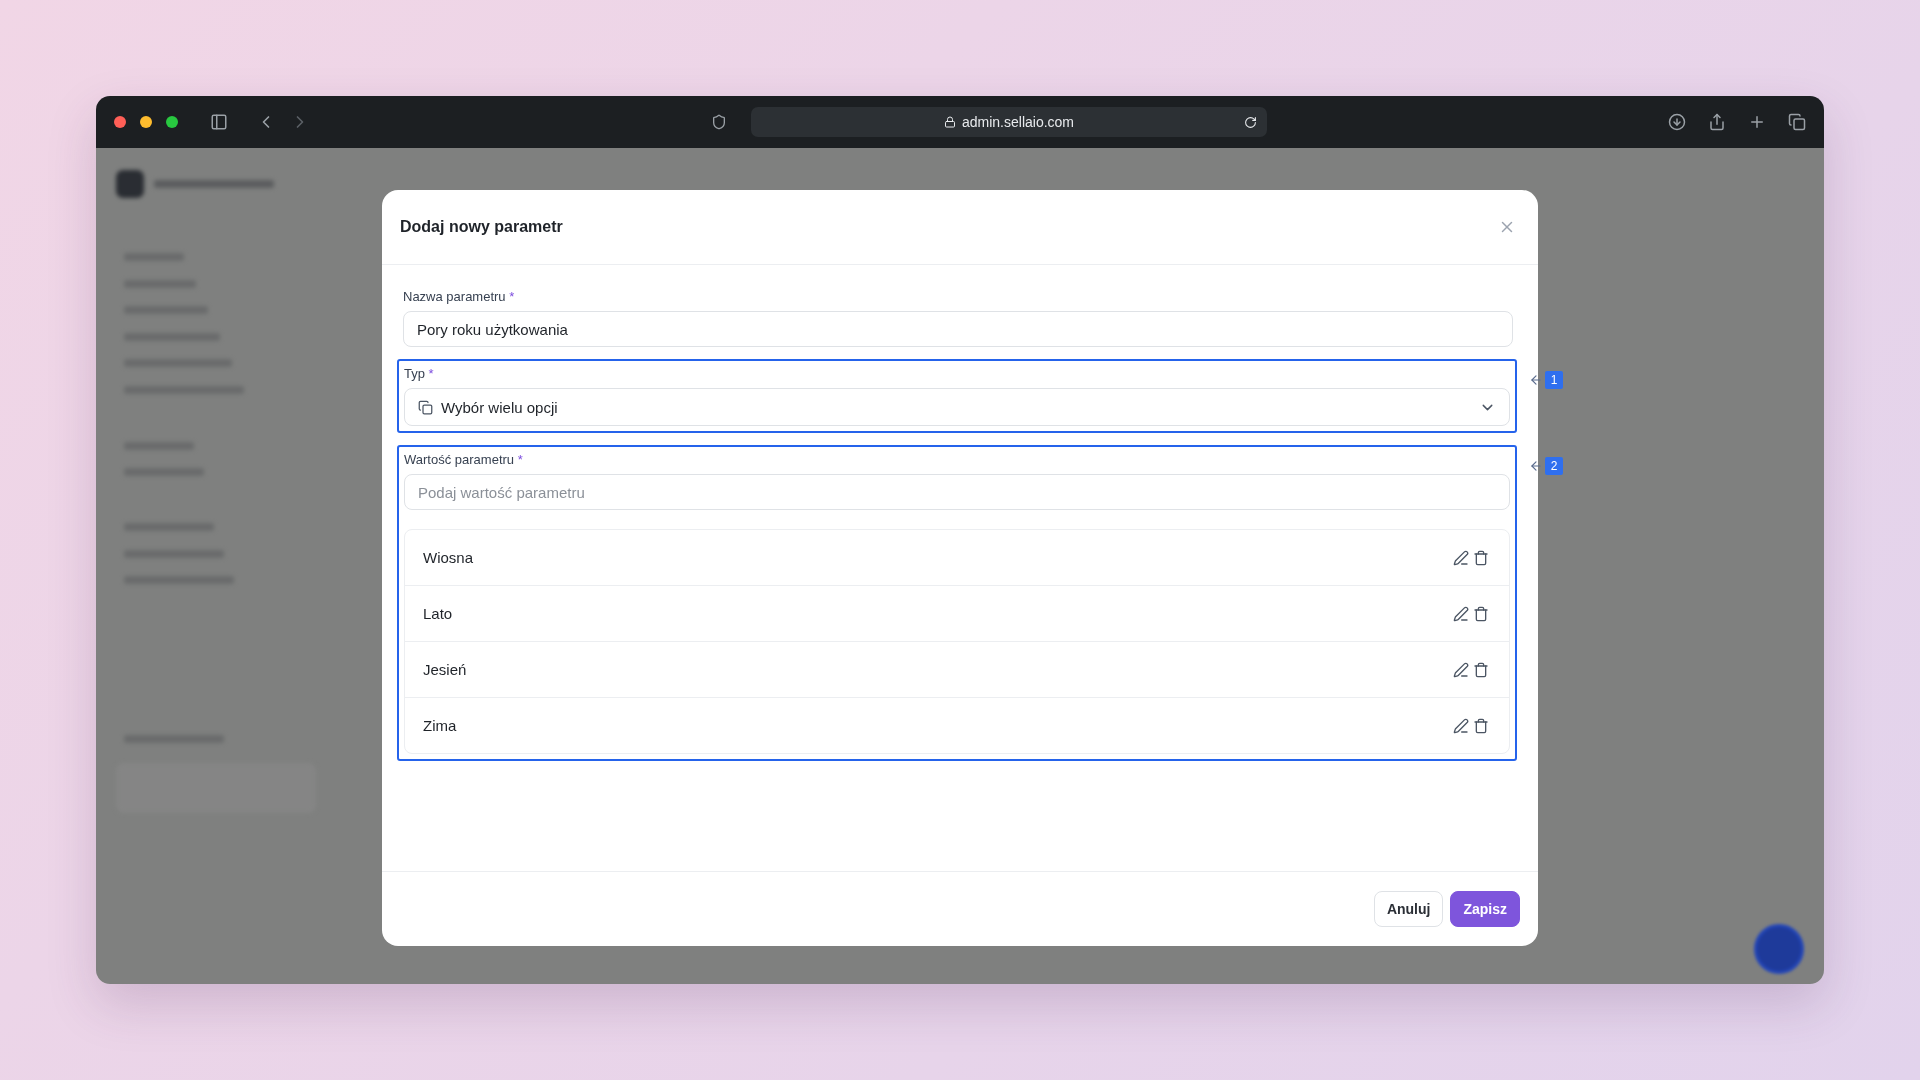  I want to click on download-icon, so click(1677, 122).